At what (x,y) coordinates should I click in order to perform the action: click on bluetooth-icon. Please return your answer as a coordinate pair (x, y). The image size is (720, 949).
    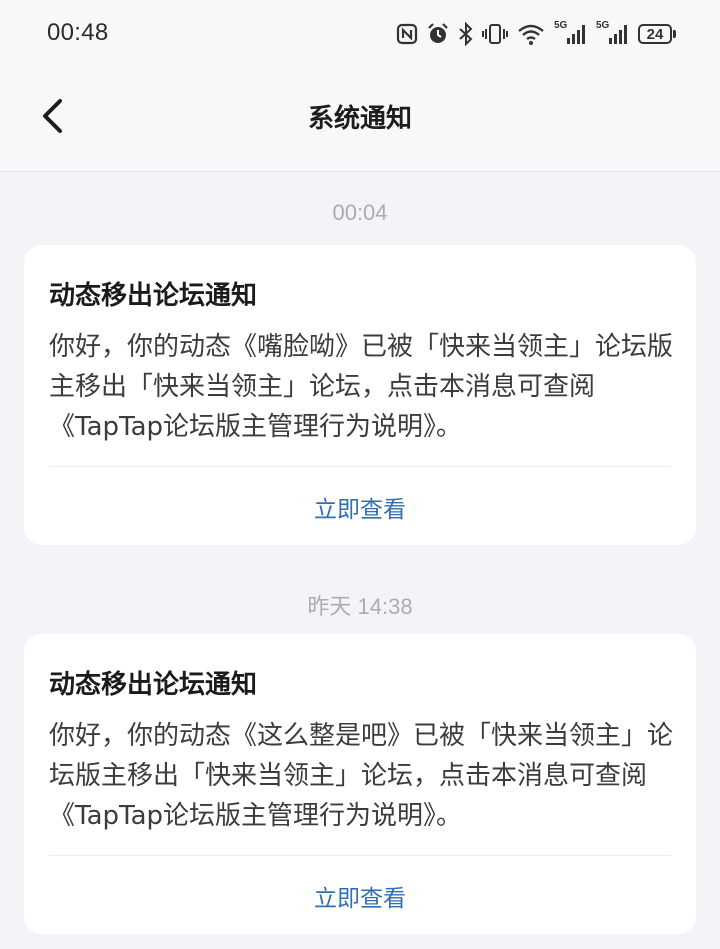
    Looking at the image, I should click on (466, 34).